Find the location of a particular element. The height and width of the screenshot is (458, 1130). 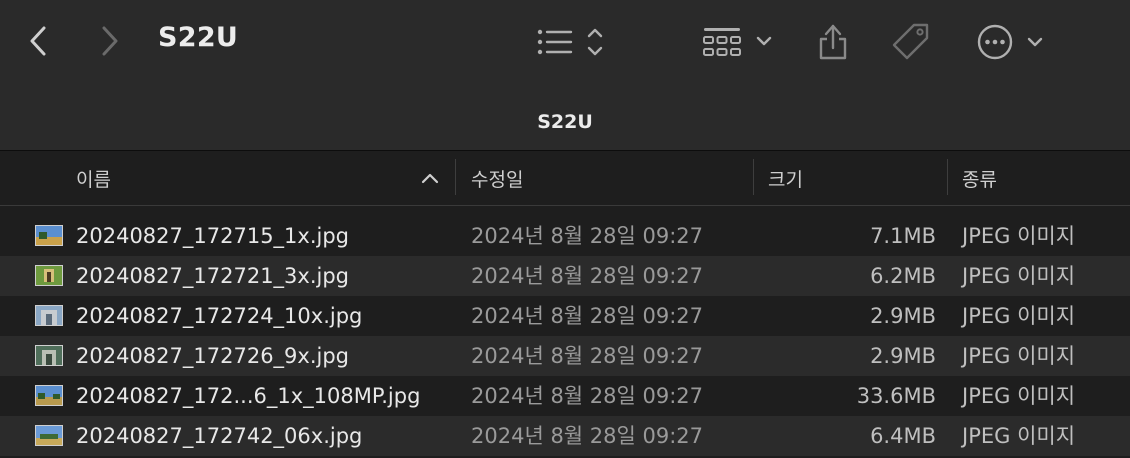

back-icon is located at coordinates (38, 41).